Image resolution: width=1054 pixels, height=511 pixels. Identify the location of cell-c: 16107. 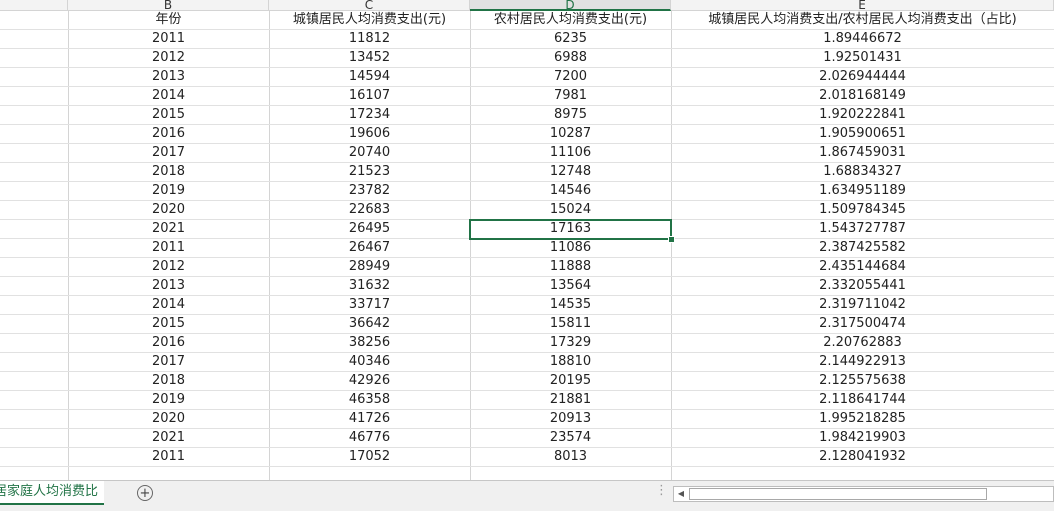
(369, 96).